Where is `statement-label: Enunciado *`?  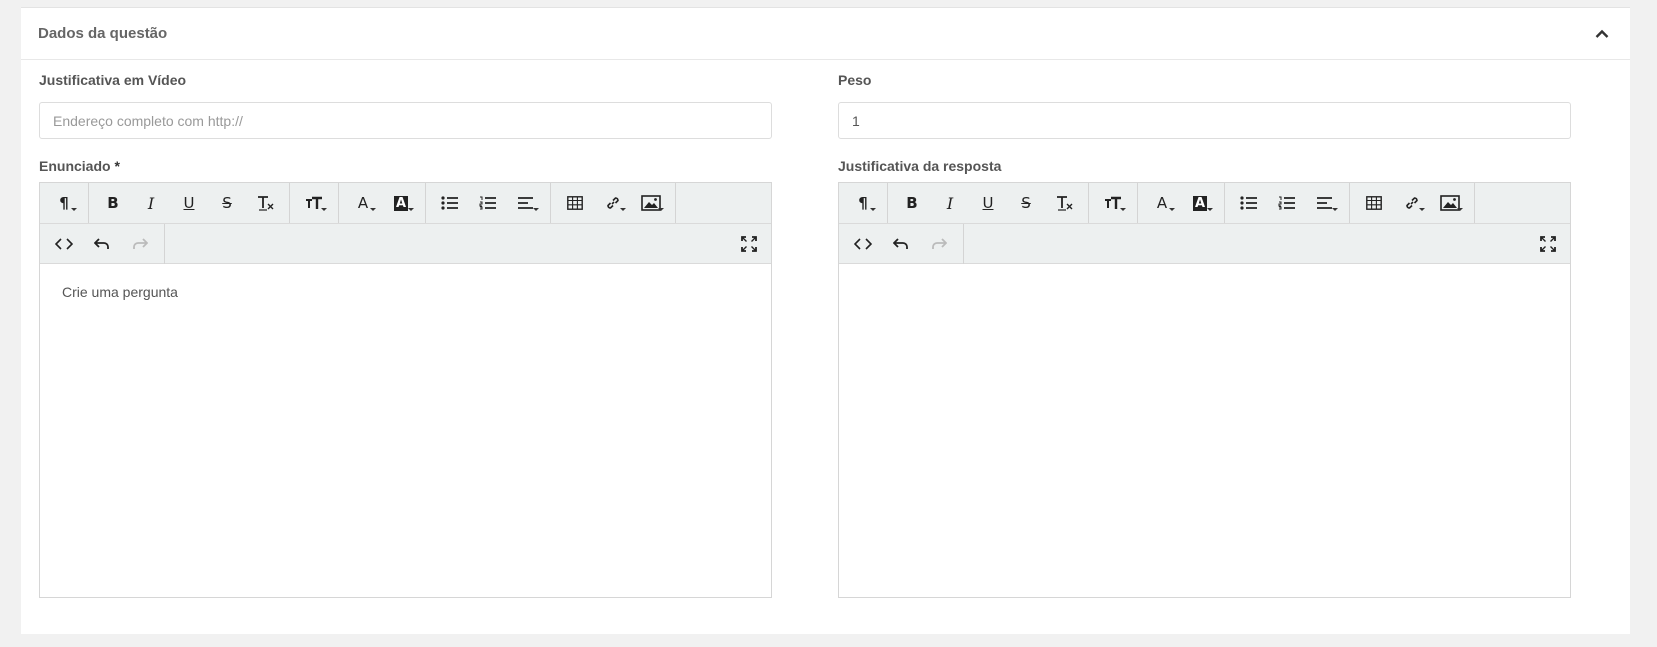 statement-label: Enunciado * is located at coordinates (405, 166).